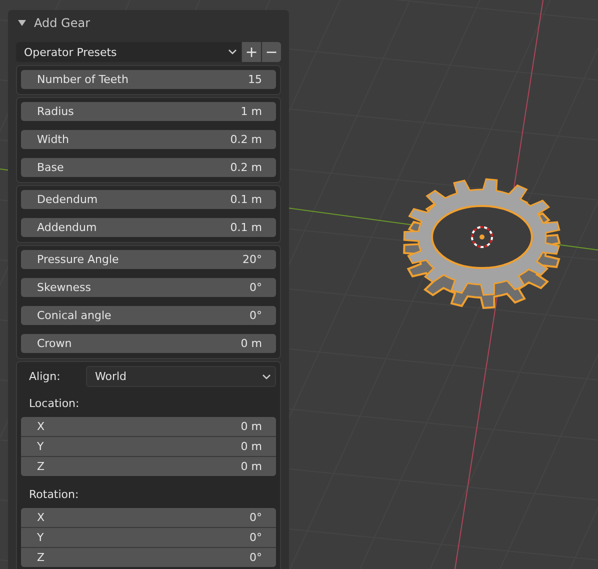  What do you see at coordinates (54, 495) in the screenshot?
I see `section-label: Rotation:` at bounding box center [54, 495].